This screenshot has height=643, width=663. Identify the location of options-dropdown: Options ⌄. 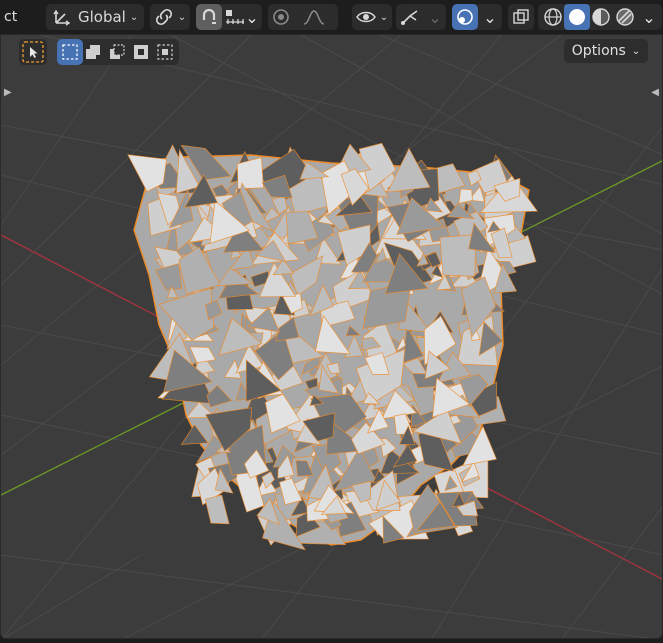
(606, 51).